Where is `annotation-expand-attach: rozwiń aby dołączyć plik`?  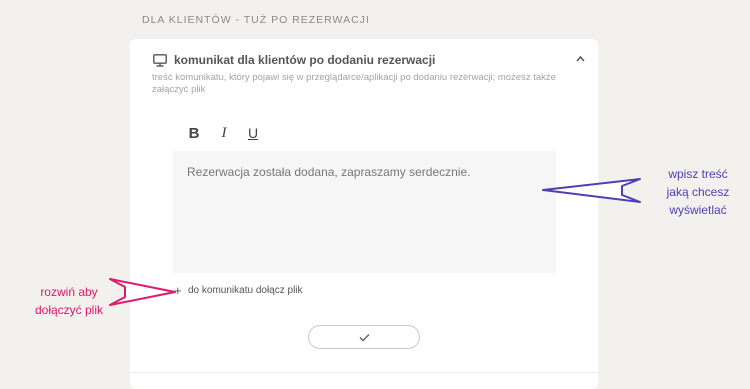
annotation-expand-attach: rozwiń aby dołączyć plik is located at coordinates (69, 301).